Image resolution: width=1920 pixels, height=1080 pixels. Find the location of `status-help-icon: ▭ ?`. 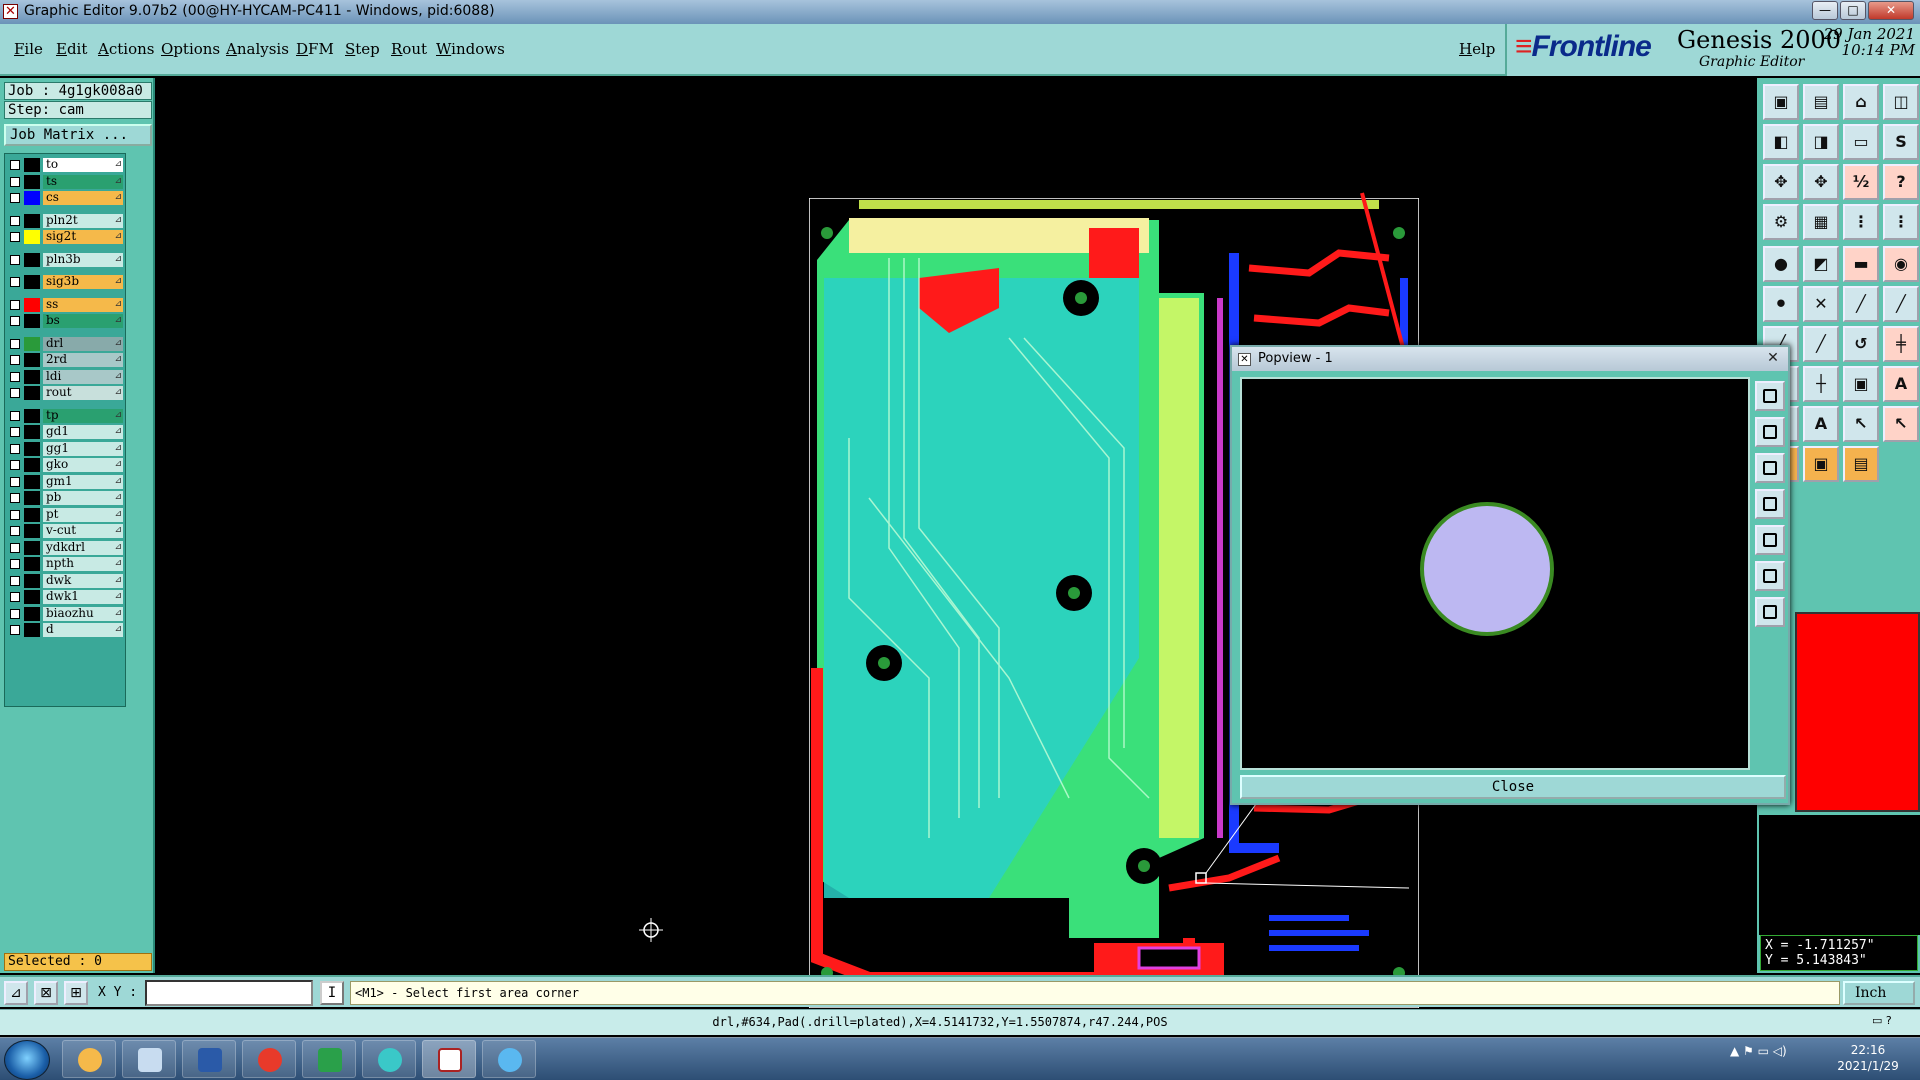

status-help-icon: ▭ ? is located at coordinates (1894, 1023).